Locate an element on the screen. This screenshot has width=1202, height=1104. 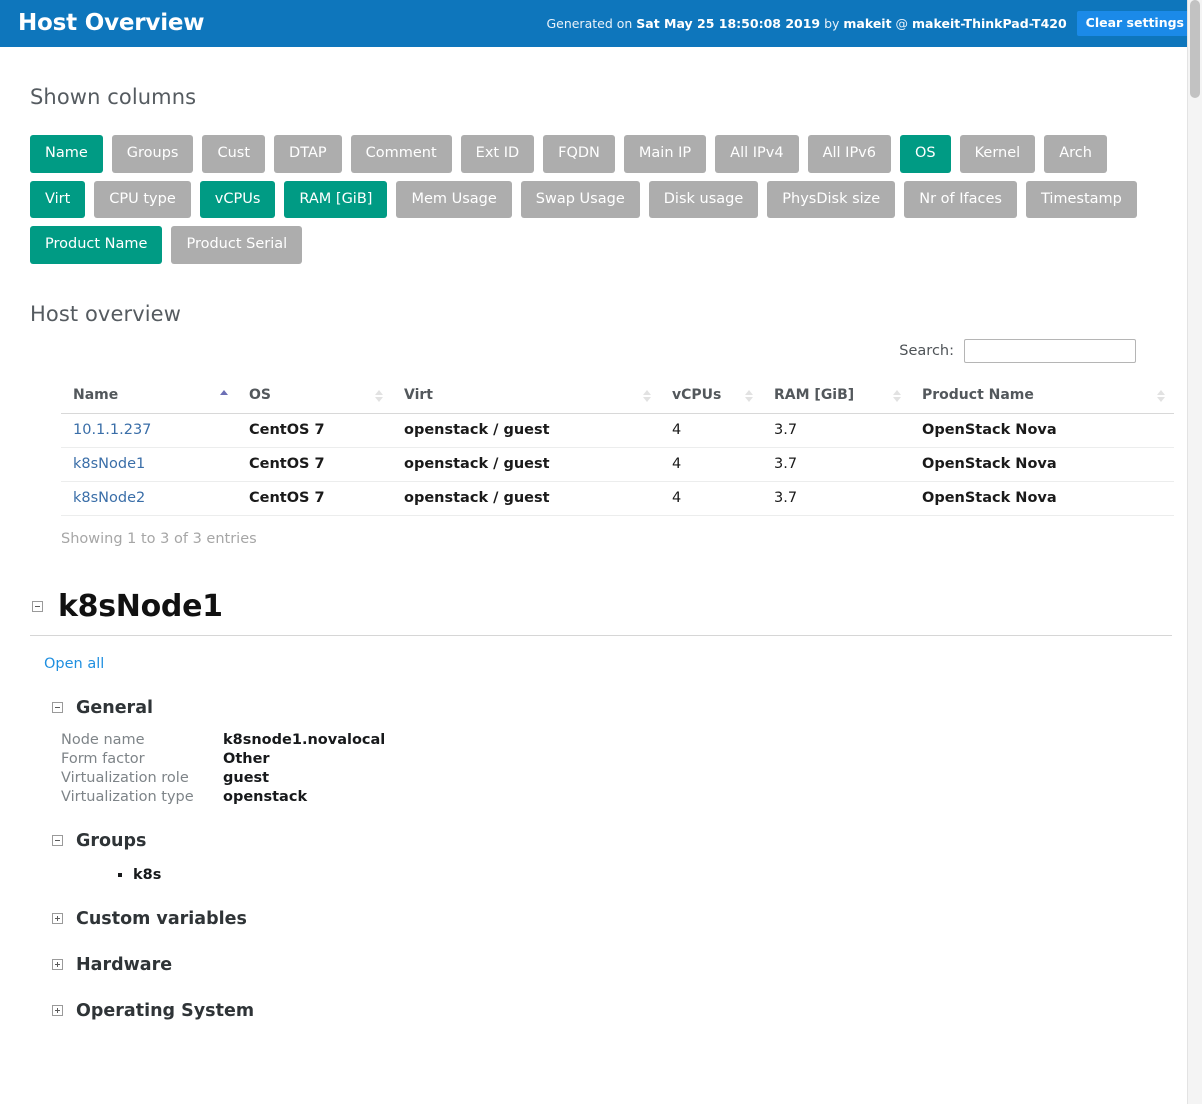
host-detail-divider is located at coordinates (601, 635).